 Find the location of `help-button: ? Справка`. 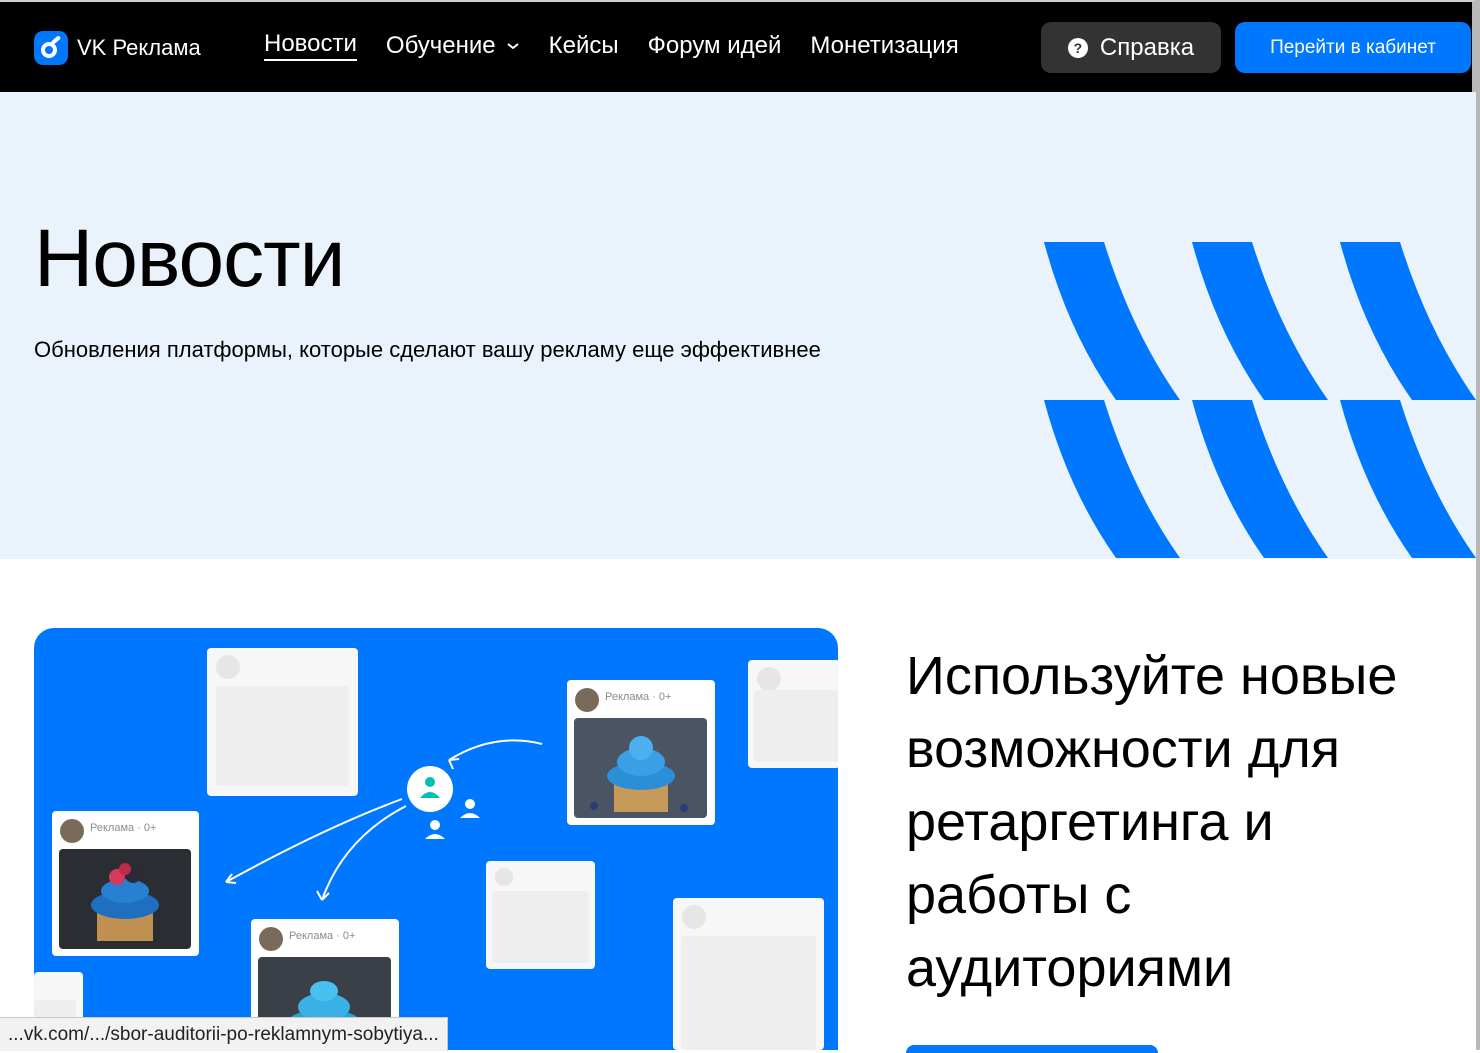

help-button: ? Справка is located at coordinates (1131, 47).